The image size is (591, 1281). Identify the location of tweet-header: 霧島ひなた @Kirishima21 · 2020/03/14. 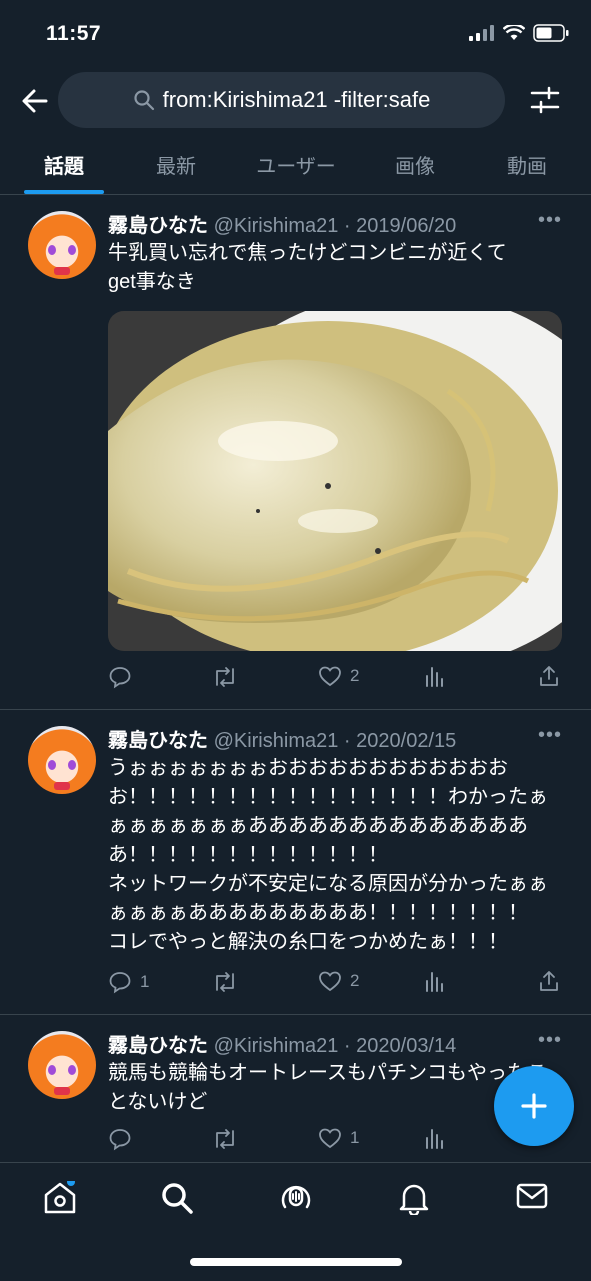
(282, 1046).